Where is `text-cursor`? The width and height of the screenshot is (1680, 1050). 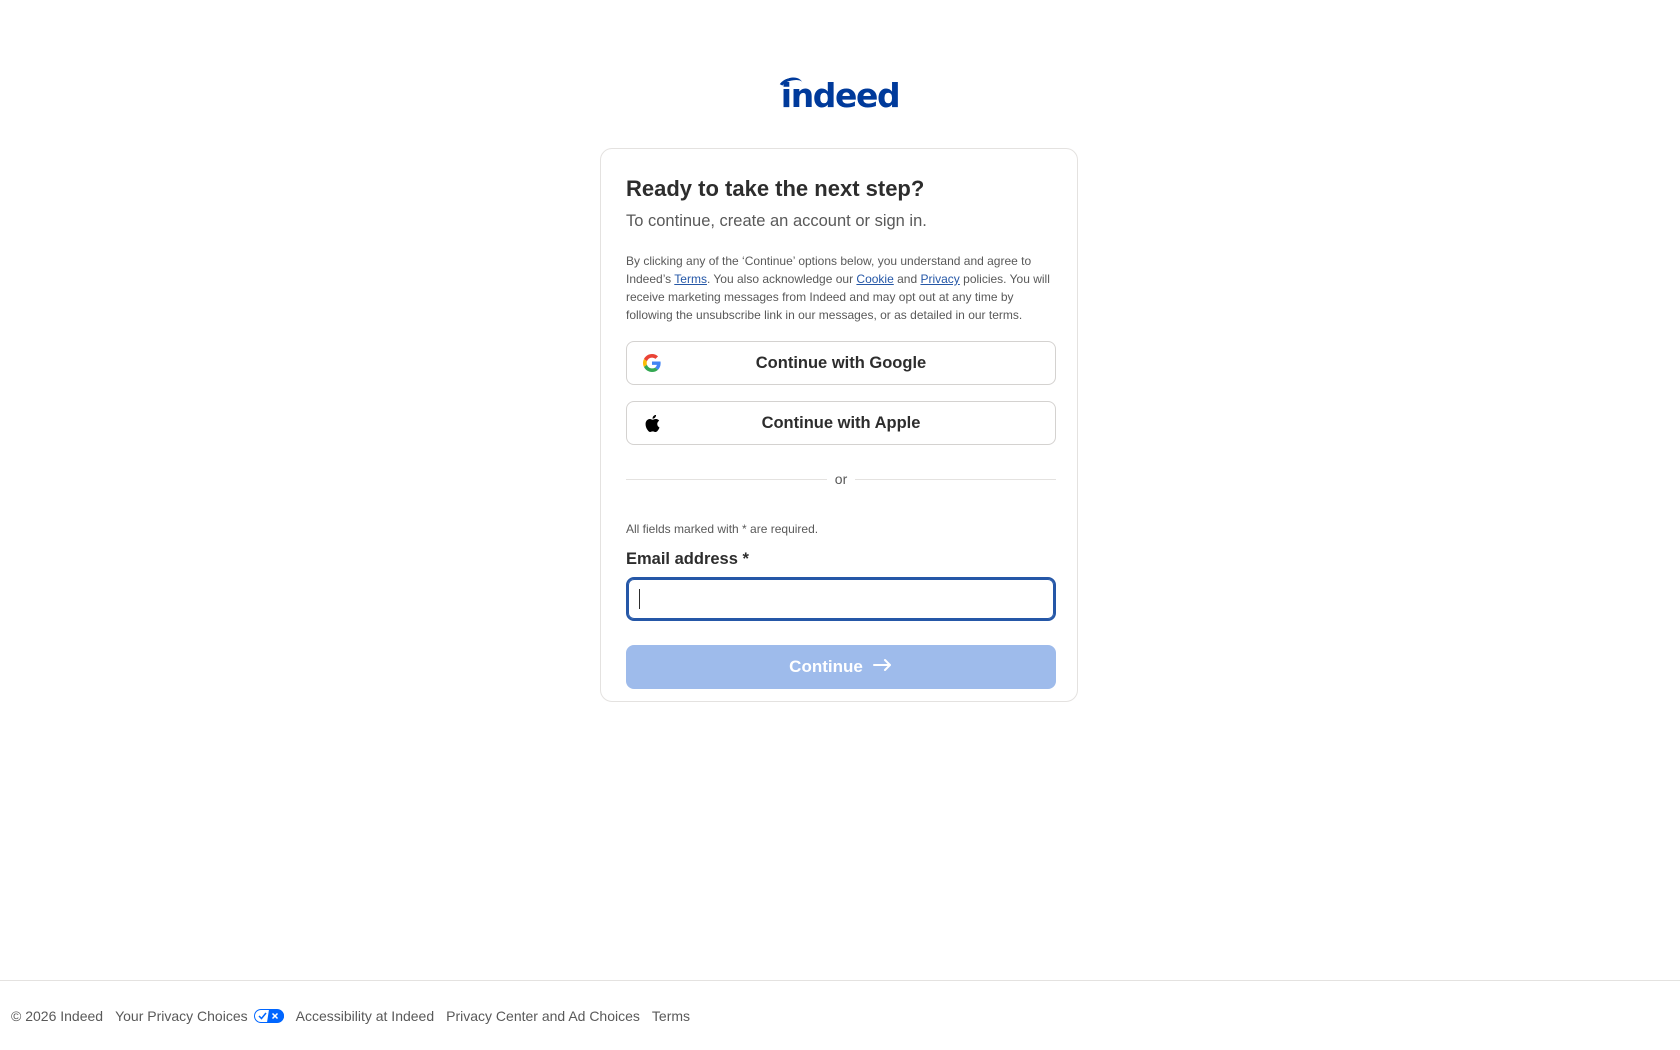
text-cursor is located at coordinates (639, 599).